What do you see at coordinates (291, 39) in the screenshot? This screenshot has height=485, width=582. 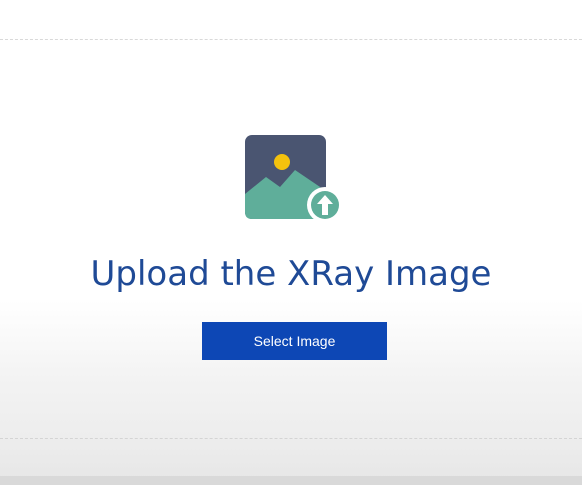 I see `top-divider` at bounding box center [291, 39].